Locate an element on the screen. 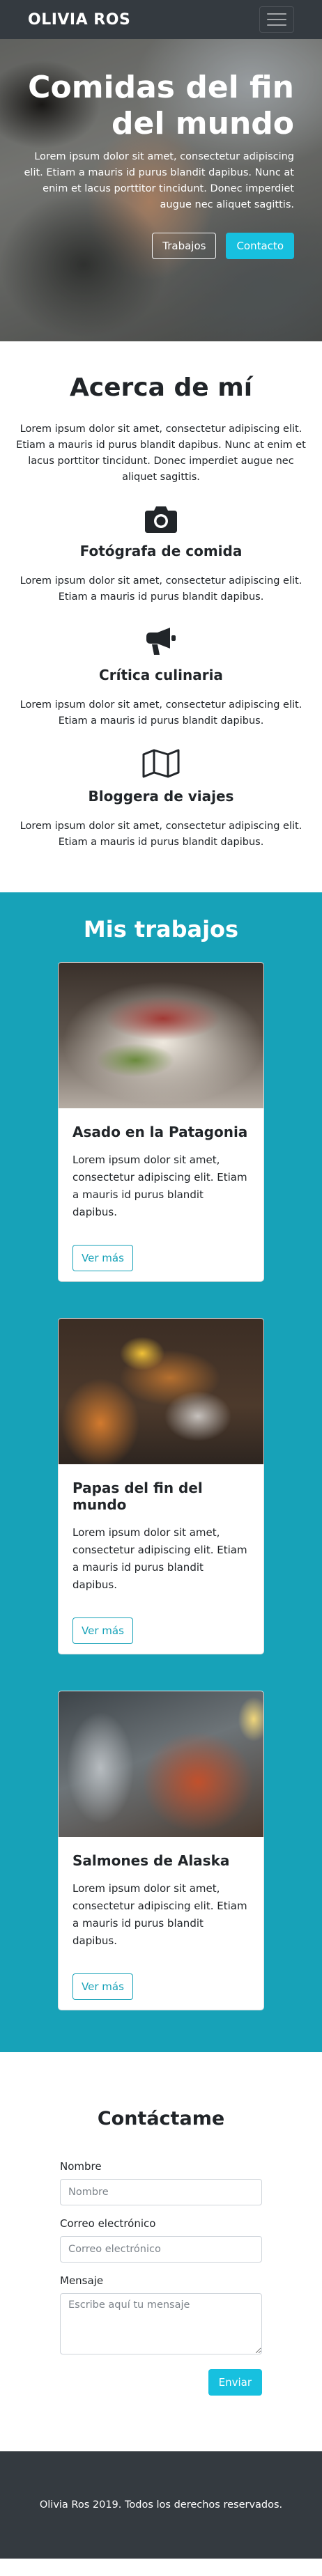 This screenshot has width=322, height=2576. service-title: Crítica culinaria is located at coordinates (161, 675).